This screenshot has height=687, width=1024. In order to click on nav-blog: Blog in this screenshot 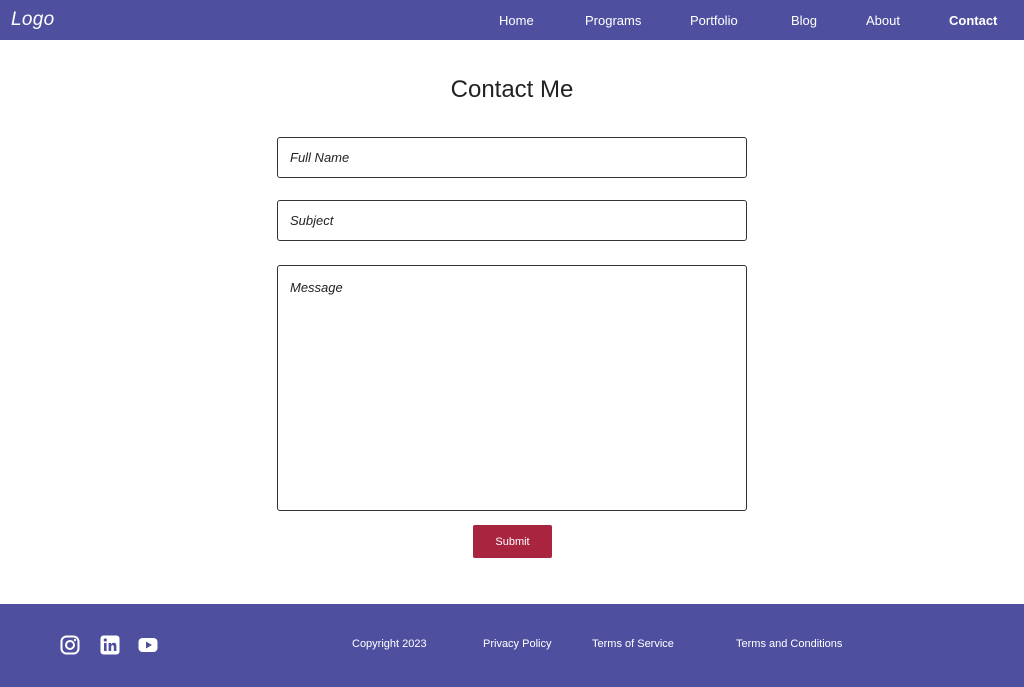, I will do `click(804, 20)`.